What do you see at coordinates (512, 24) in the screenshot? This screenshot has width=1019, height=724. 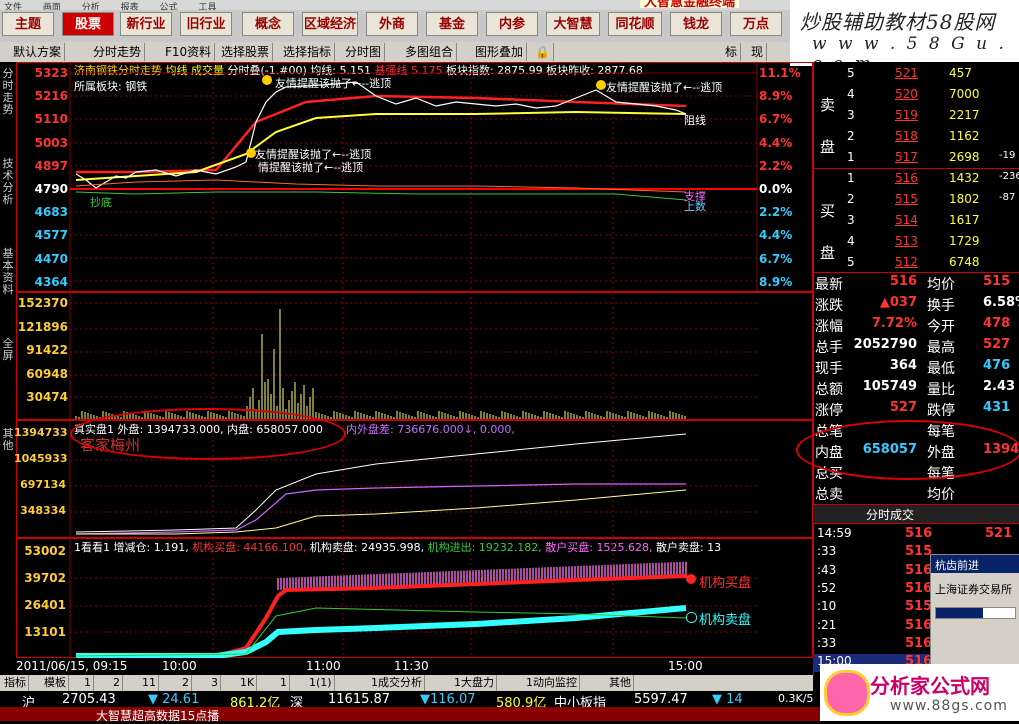 I see `toolbar-button-insider: 内参` at bounding box center [512, 24].